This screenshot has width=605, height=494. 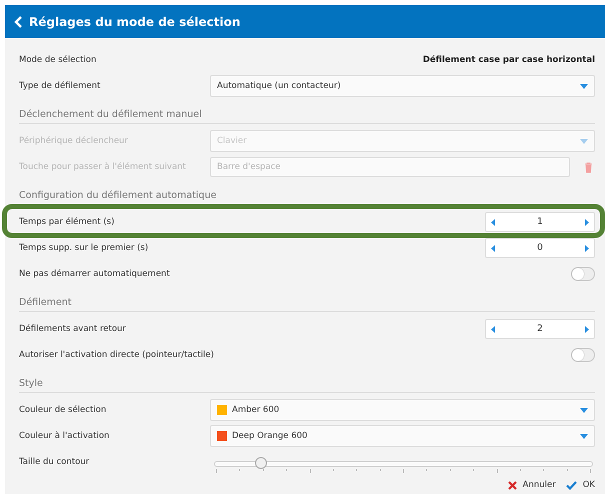 What do you see at coordinates (64, 436) in the screenshot?
I see `field-label: Couleur à l'activation` at bounding box center [64, 436].